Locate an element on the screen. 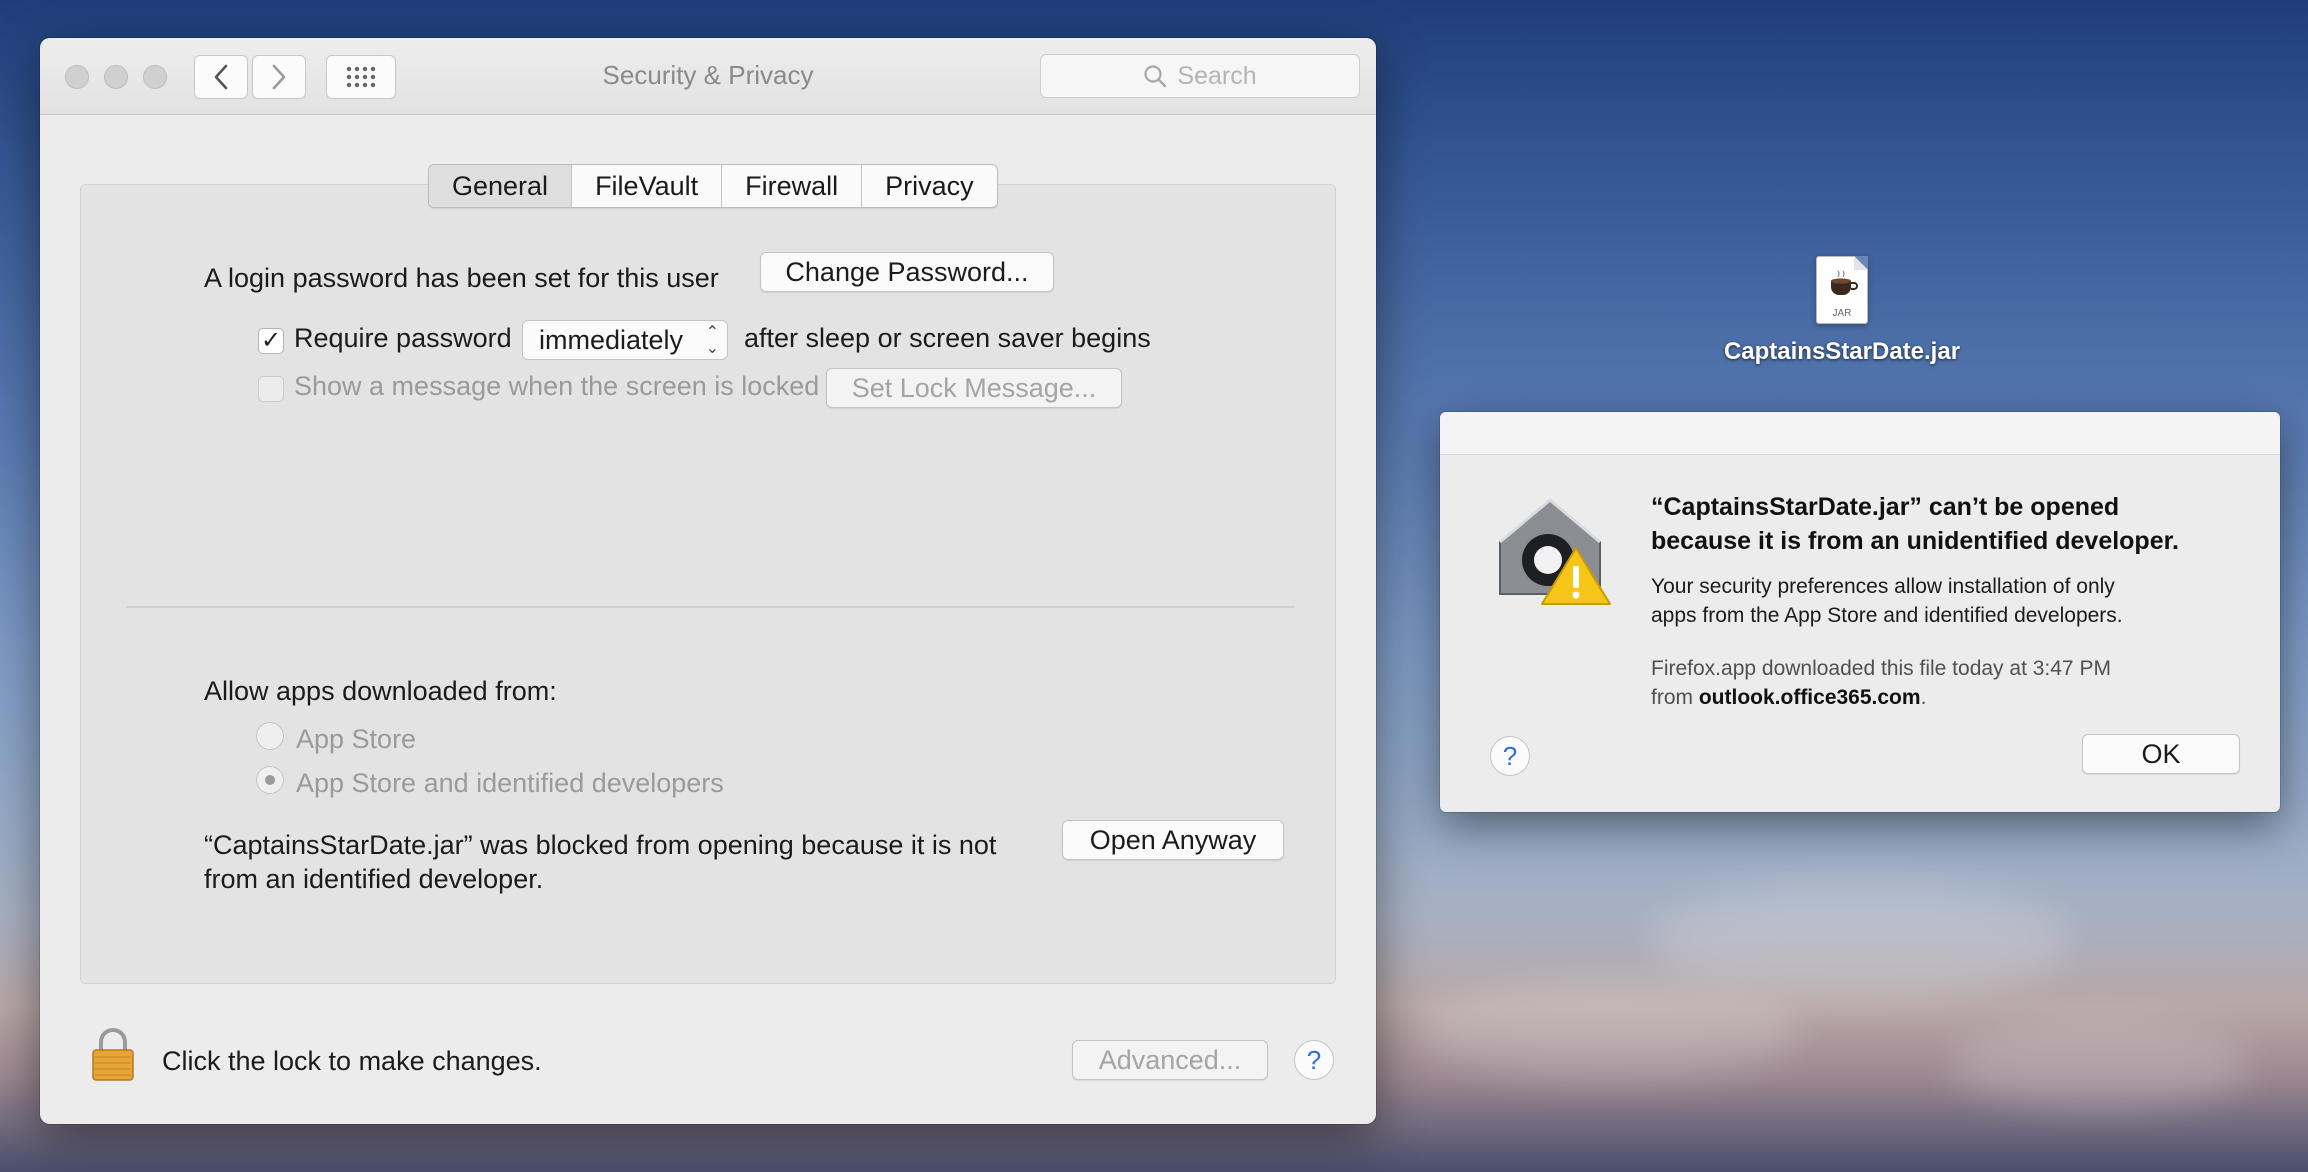 The height and width of the screenshot is (1172, 2308). radio-app-store-label: App Store is located at coordinates (356, 739).